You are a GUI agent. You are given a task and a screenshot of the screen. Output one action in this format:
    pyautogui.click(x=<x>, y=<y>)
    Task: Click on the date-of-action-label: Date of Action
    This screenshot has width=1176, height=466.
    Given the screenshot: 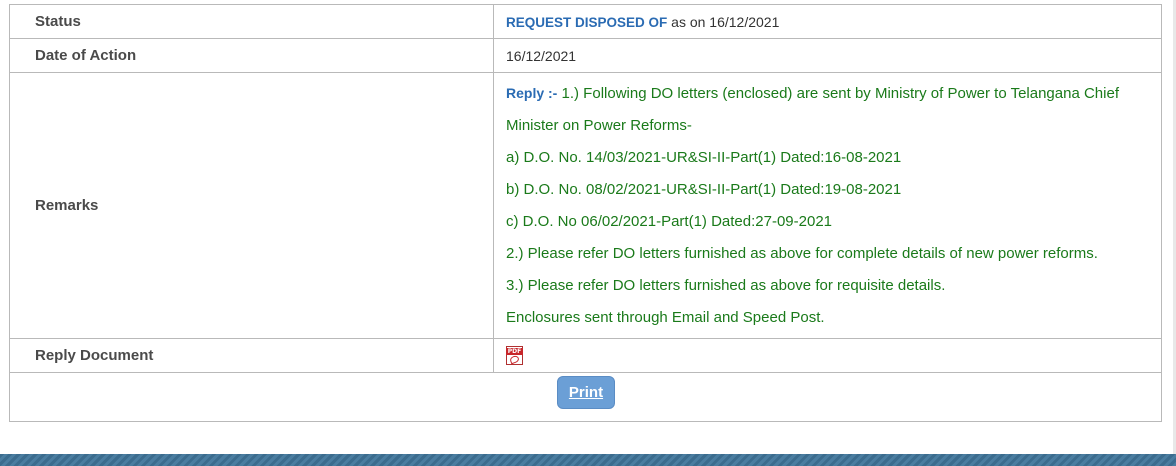 What is the action you would take?
    pyautogui.click(x=251, y=55)
    